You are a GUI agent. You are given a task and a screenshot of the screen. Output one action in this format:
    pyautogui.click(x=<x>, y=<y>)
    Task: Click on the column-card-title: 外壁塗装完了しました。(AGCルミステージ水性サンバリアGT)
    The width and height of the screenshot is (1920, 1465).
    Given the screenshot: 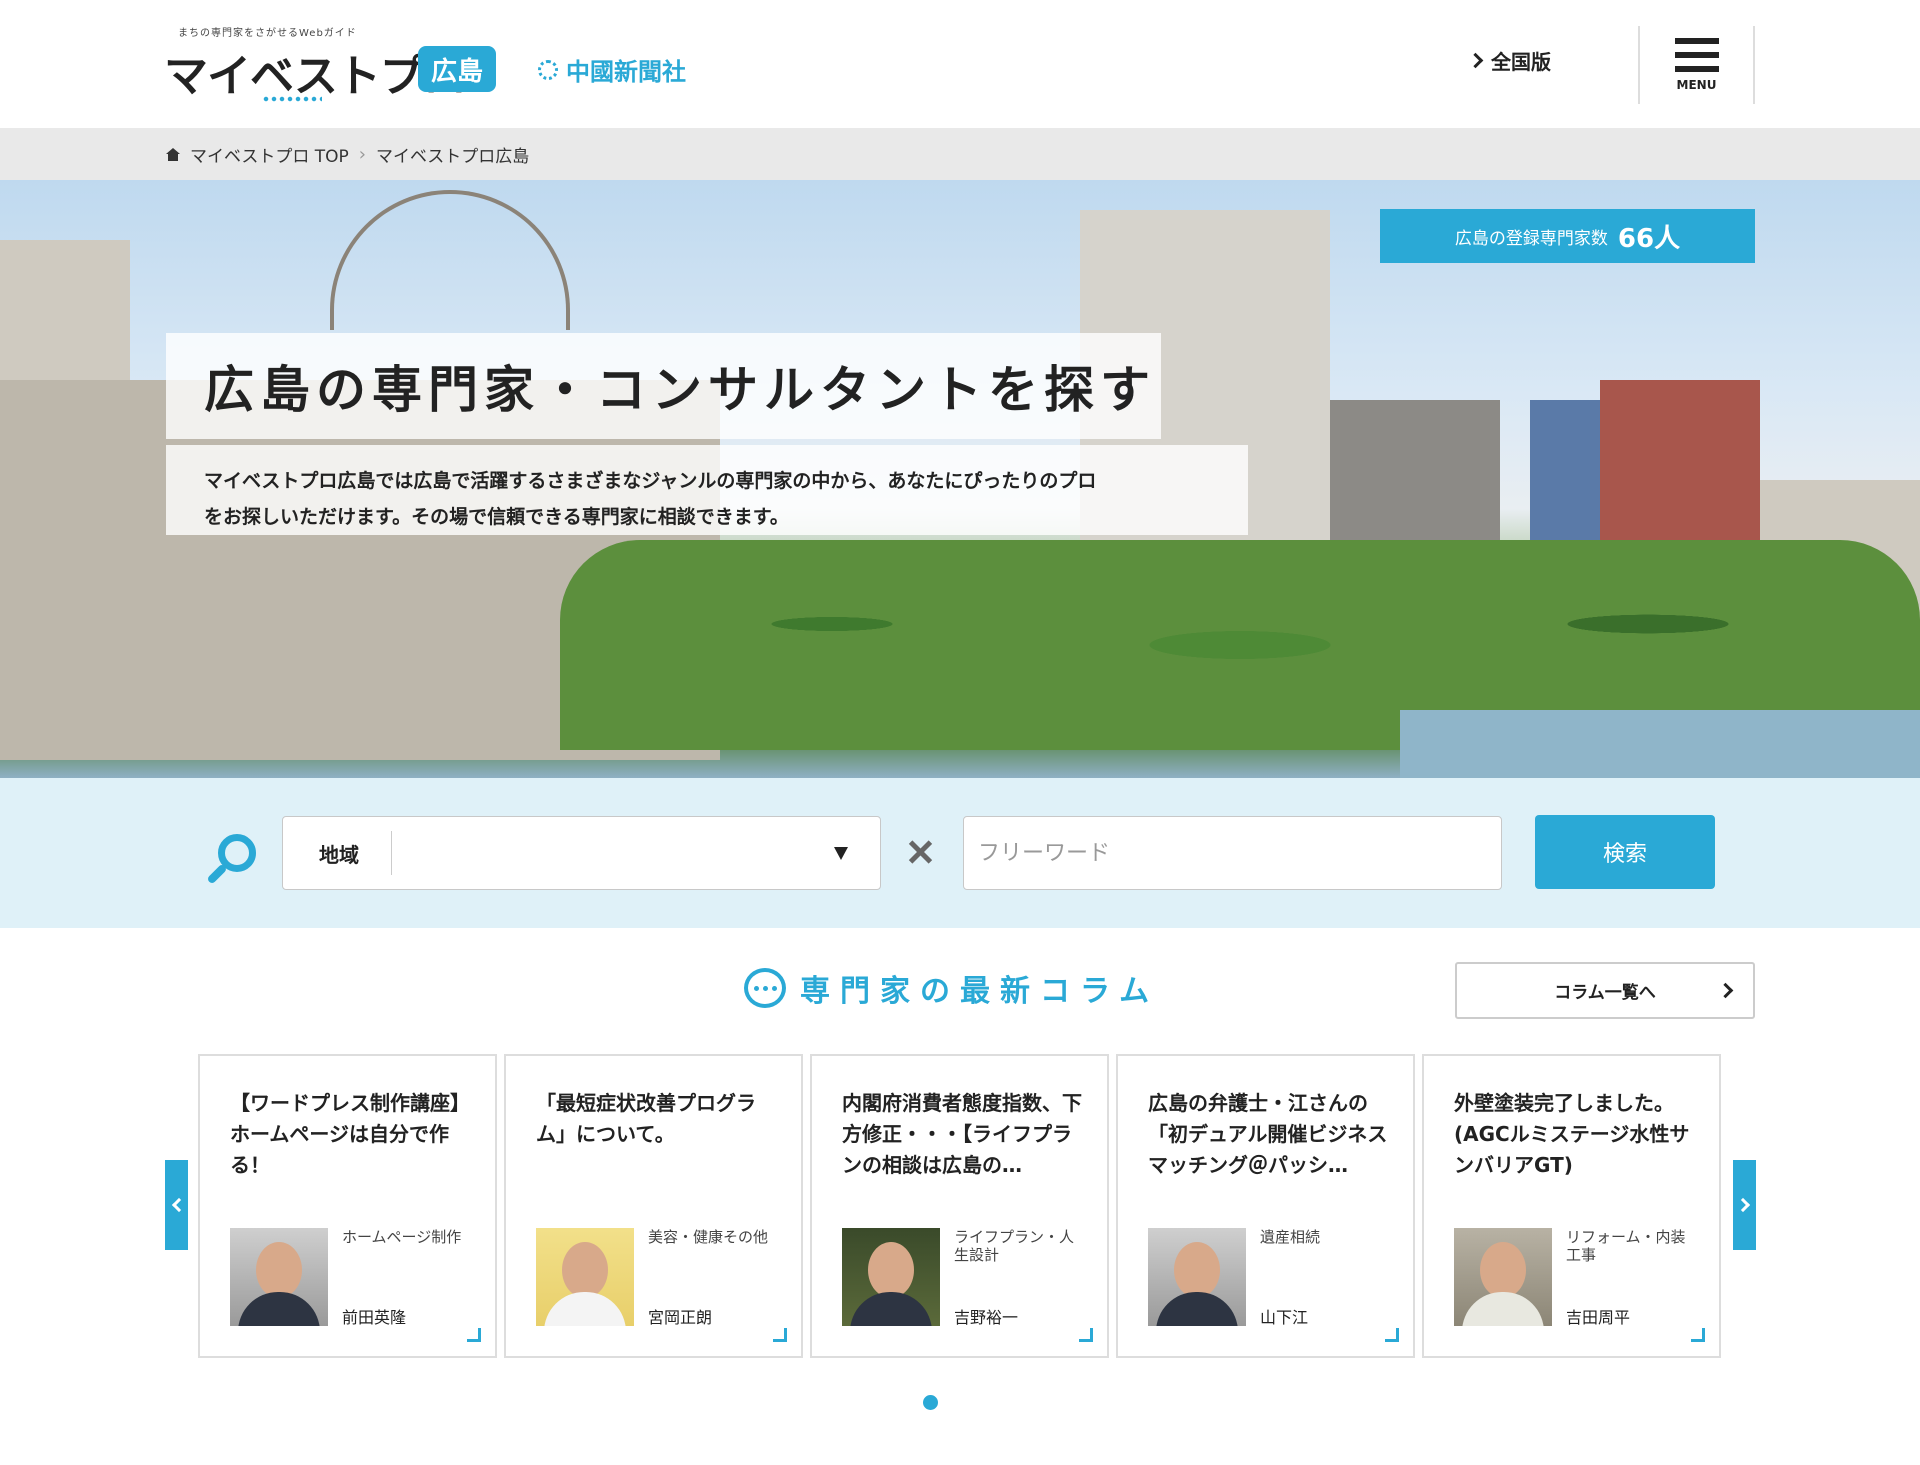 What is the action you would take?
    pyautogui.click(x=1572, y=1134)
    